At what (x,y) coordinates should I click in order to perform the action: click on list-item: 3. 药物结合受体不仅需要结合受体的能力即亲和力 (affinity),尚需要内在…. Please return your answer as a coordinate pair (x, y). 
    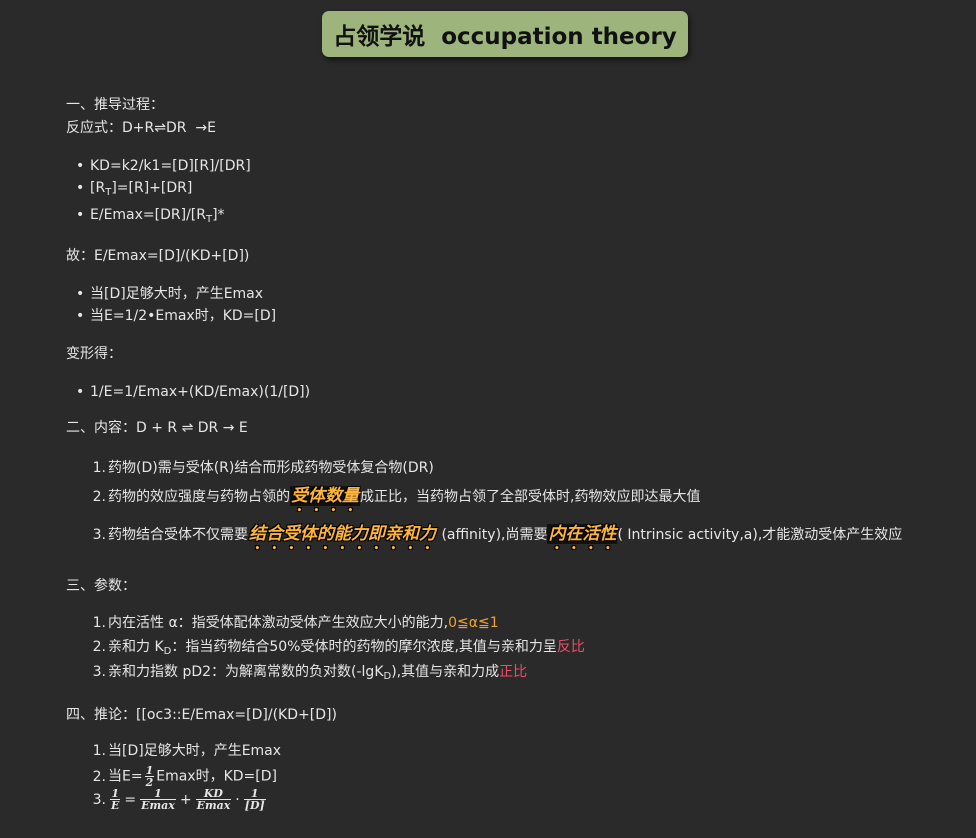
    Looking at the image, I should click on (497, 534).